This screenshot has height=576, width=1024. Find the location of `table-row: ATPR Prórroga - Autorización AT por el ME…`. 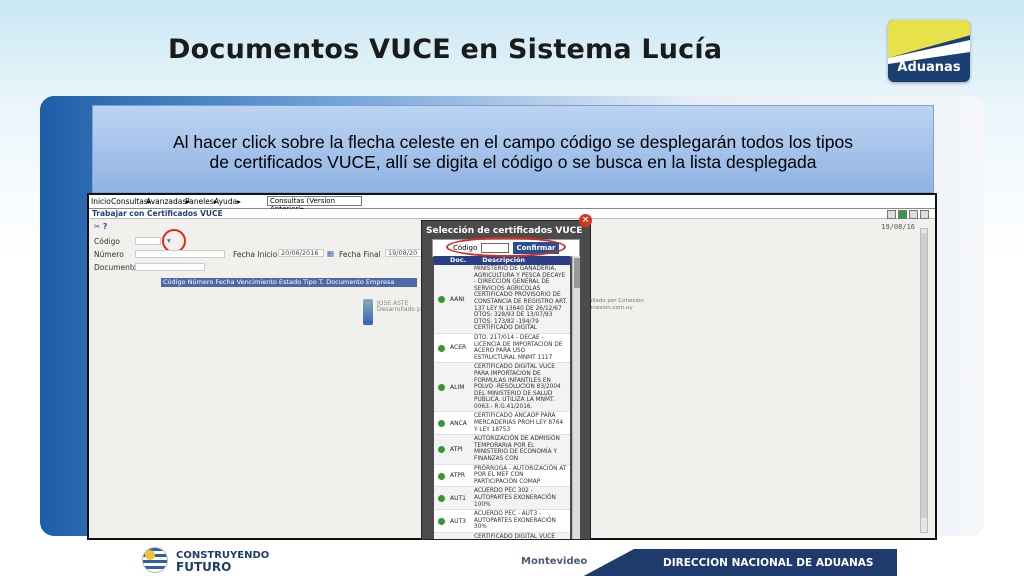

table-row: ATPR Prórroga - Autorización AT por el ME… is located at coordinates (502, 476).